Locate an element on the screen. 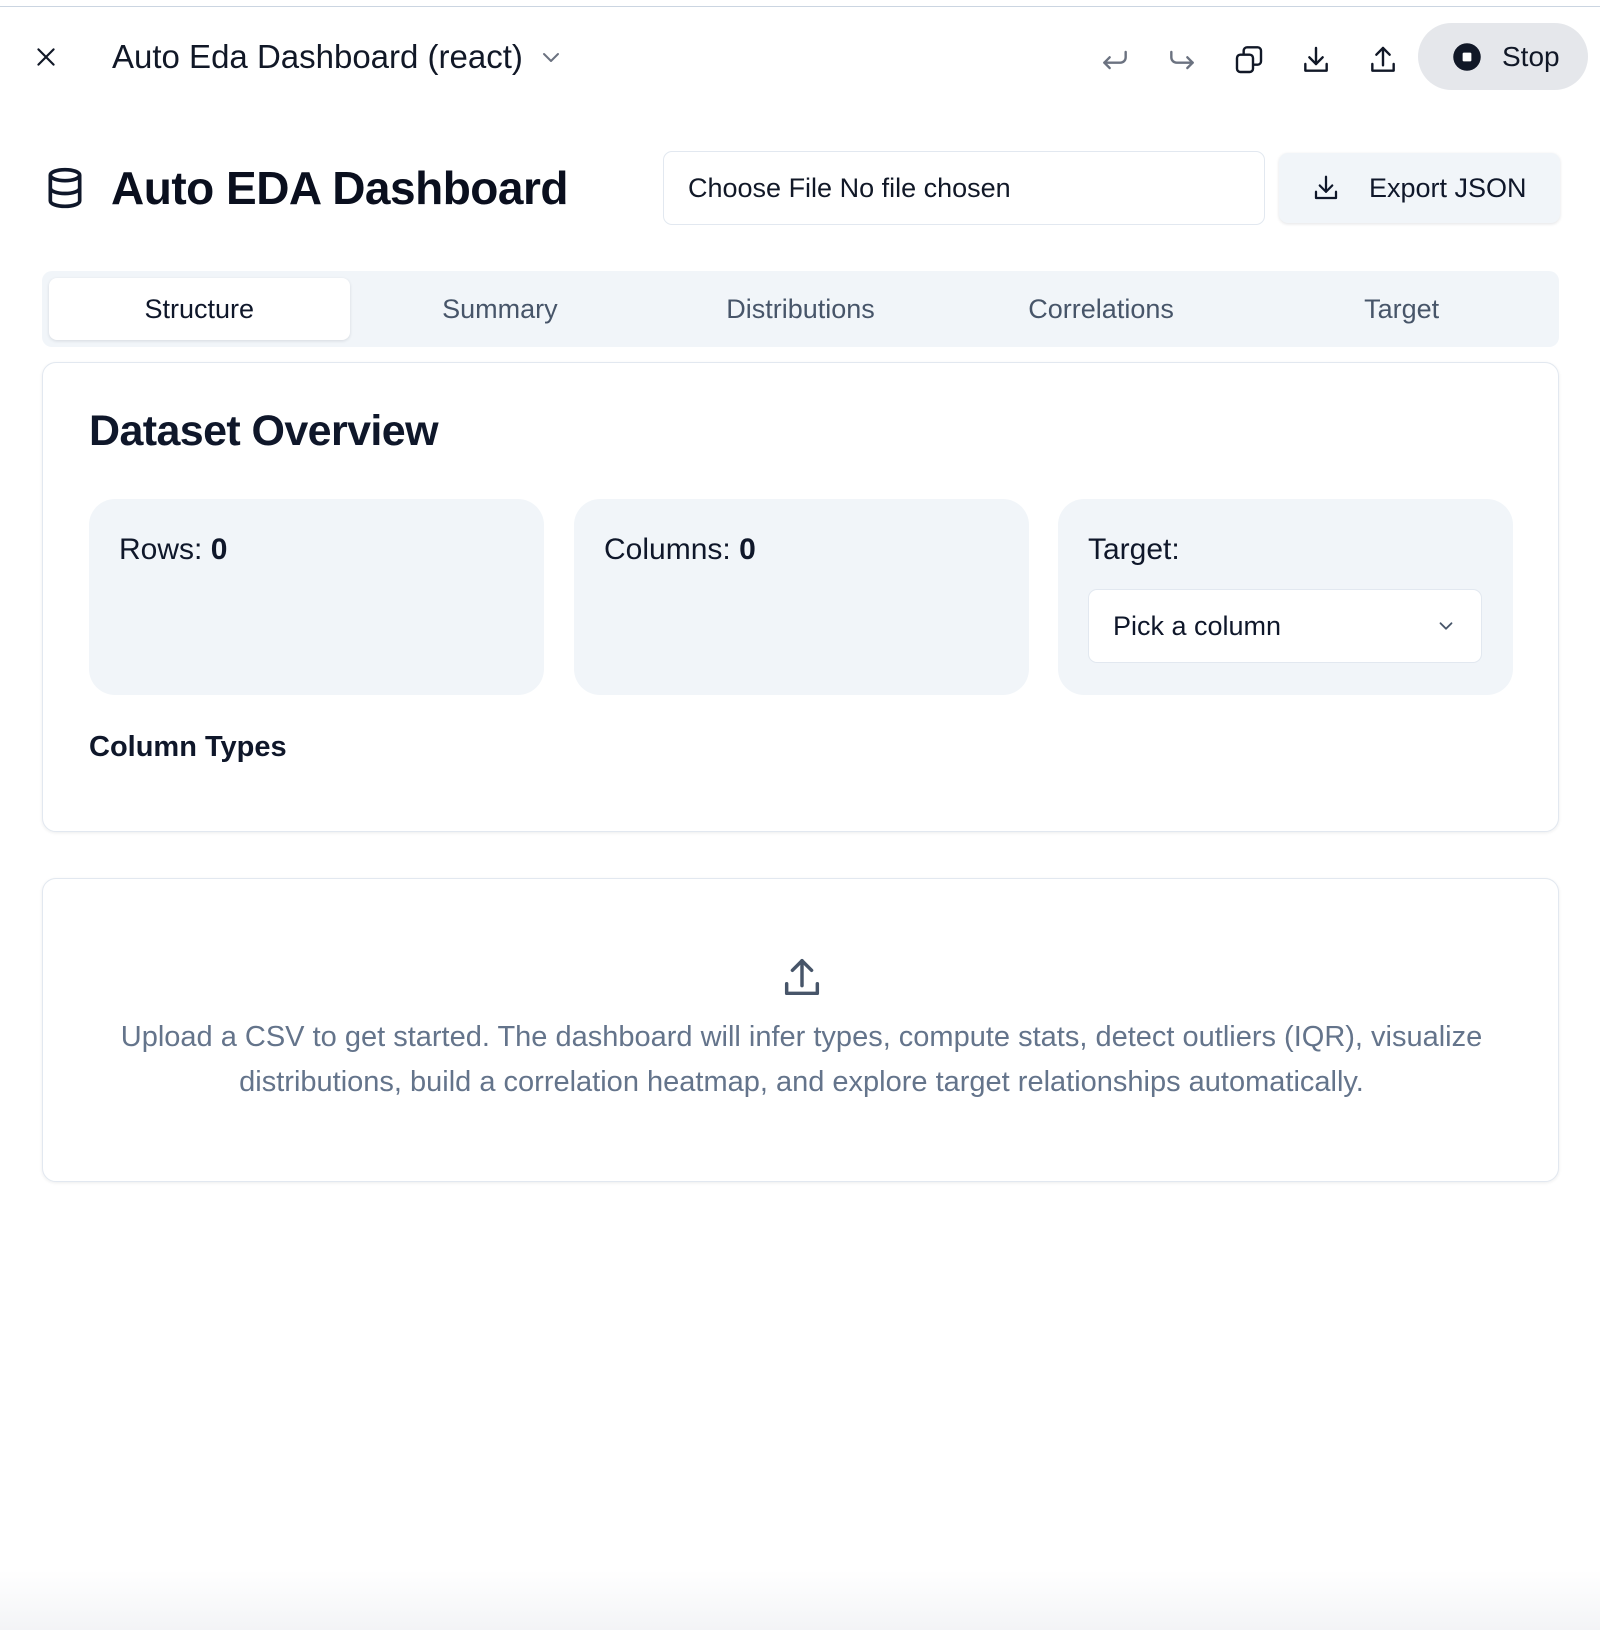 The image size is (1600, 1630). rows-stat: Rows: 0 is located at coordinates (173, 550).